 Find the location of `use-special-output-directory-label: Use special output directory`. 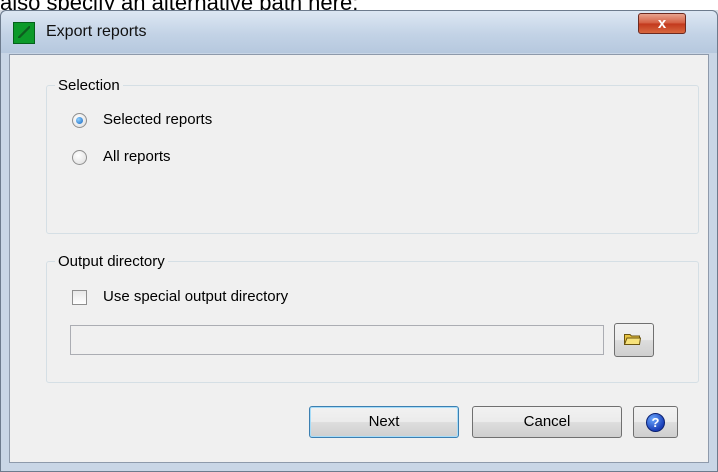

use-special-output-directory-label: Use special output directory is located at coordinates (195, 296).